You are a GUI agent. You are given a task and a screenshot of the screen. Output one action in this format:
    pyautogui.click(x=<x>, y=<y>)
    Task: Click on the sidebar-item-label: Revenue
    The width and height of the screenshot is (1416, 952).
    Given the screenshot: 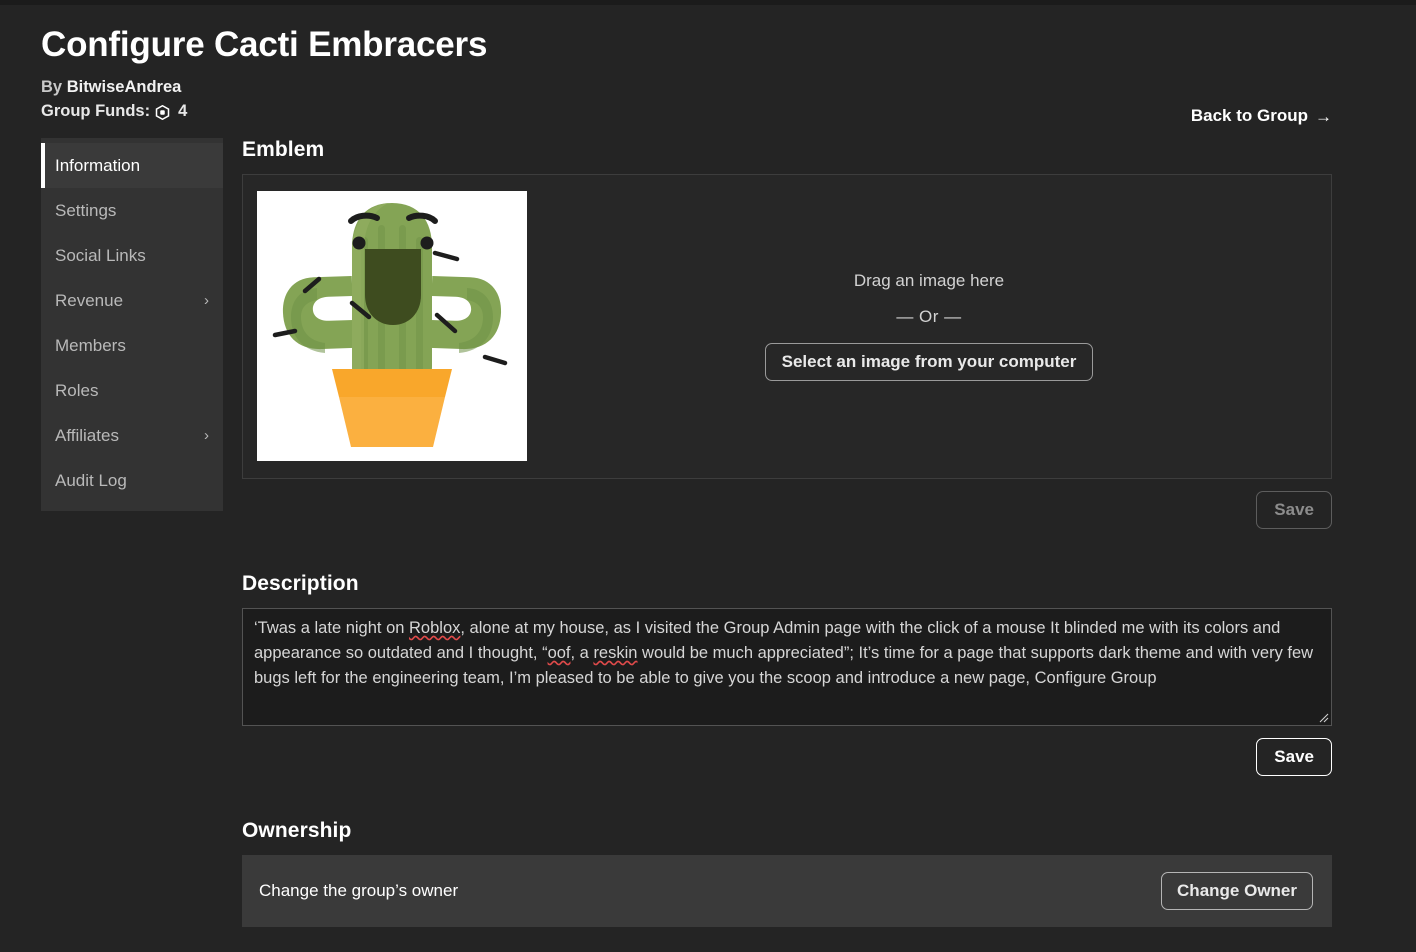 What is the action you would take?
    pyautogui.click(x=89, y=300)
    